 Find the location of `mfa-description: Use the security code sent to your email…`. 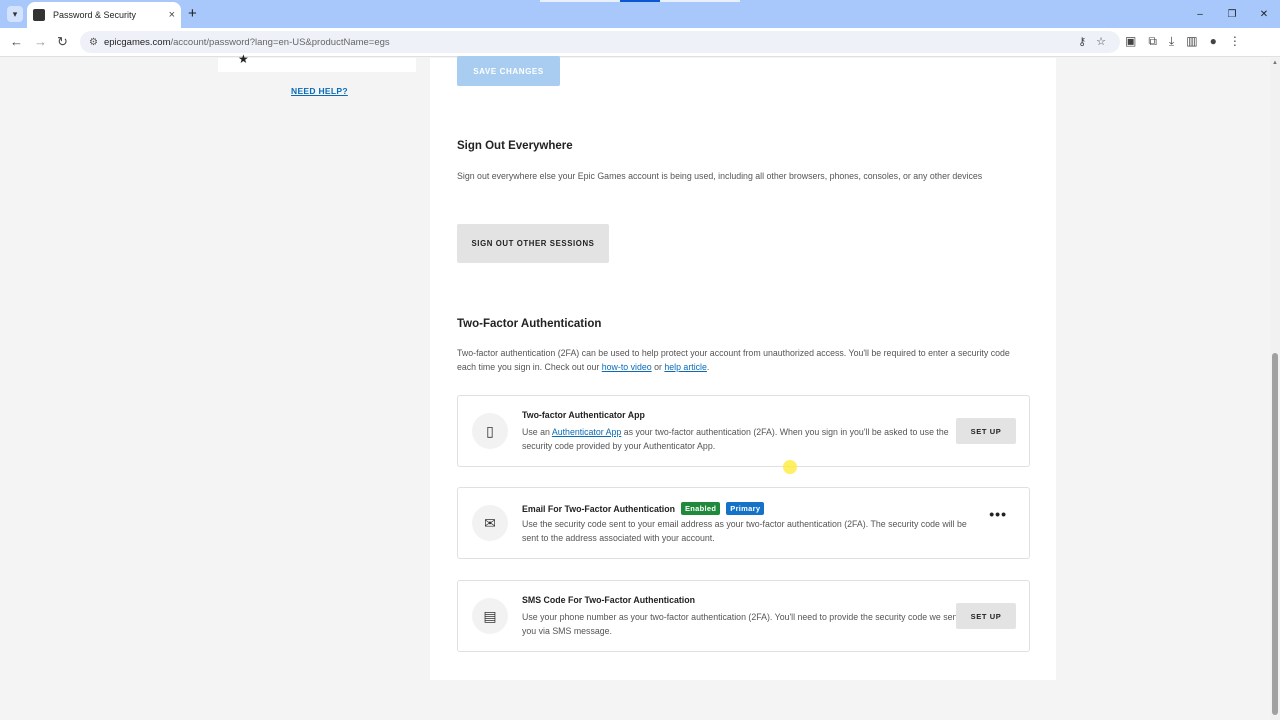

mfa-description: Use the security code sent to your email… is located at coordinates (744, 531).